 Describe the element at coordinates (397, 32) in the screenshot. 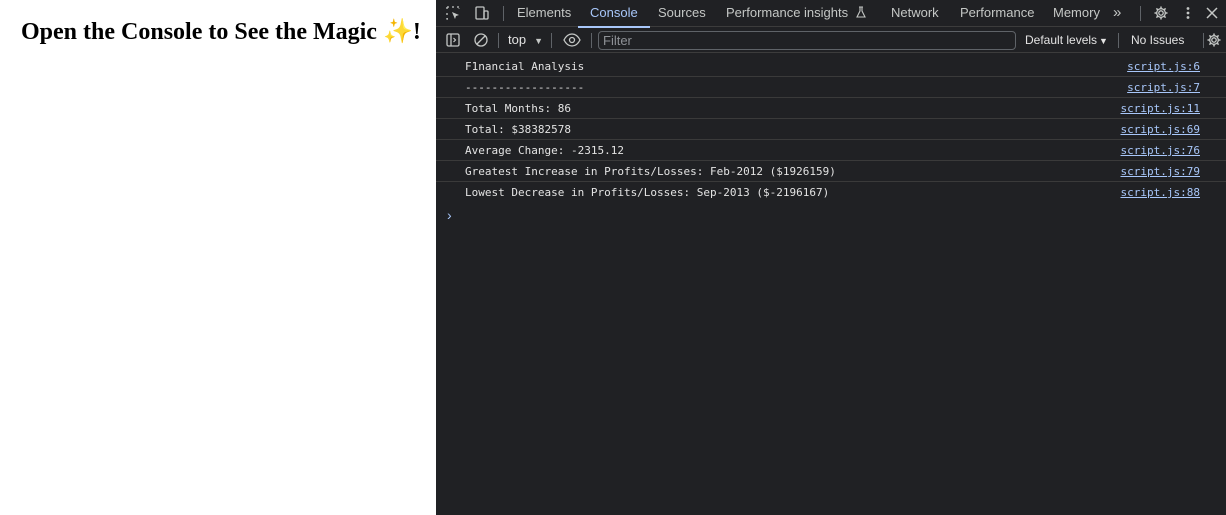

I see `sparkle-emoji: ✨` at that location.